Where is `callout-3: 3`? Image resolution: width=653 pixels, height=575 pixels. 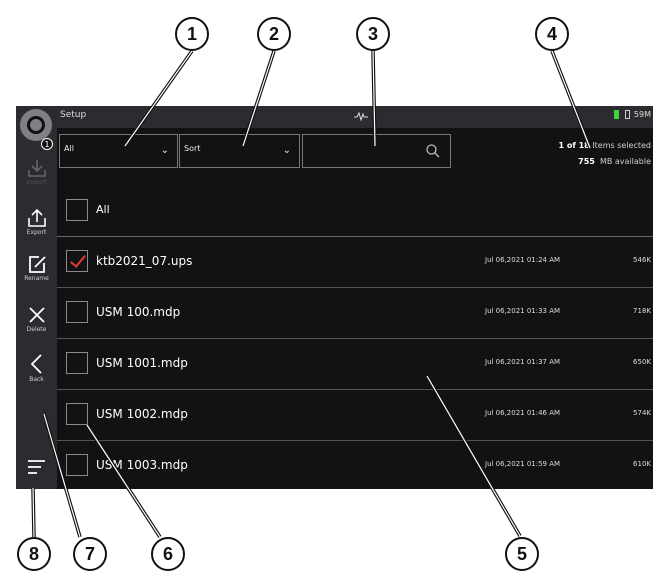
callout-3: 3 is located at coordinates (373, 34).